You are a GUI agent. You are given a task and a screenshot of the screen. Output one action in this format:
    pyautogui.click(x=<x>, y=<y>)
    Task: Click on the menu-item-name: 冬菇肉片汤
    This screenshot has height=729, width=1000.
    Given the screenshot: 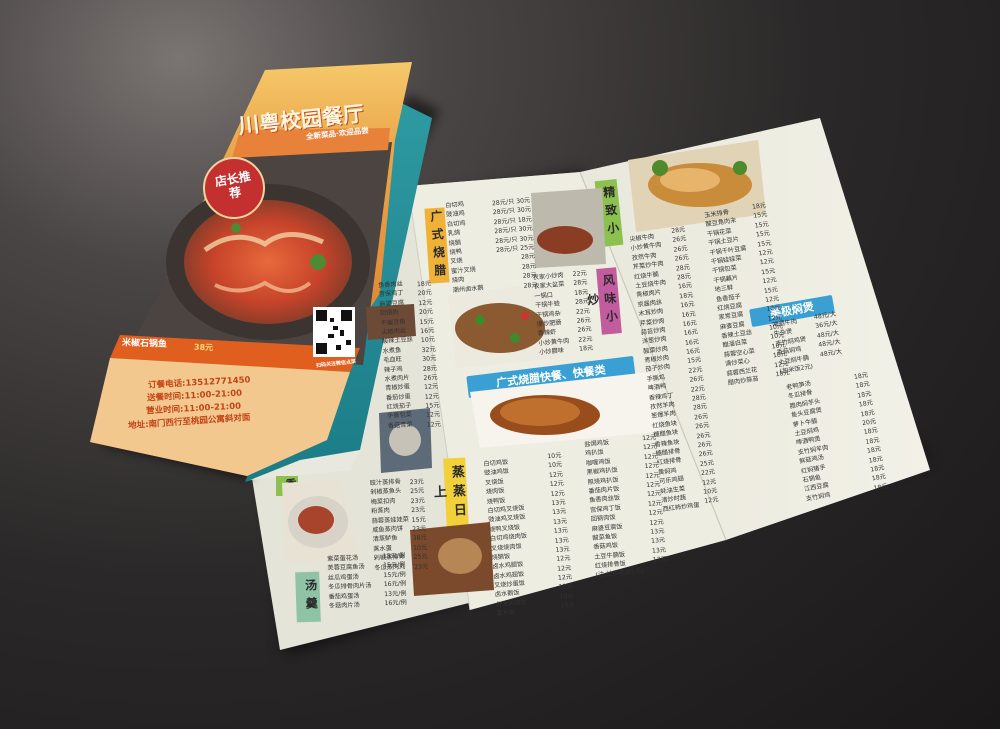 What is the action you would take?
    pyautogui.click(x=344, y=605)
    